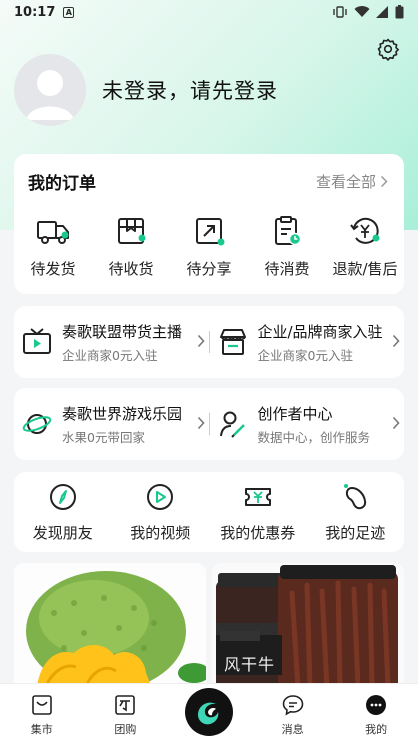 The width and height of the screenshot is (418, 743). I want to click on battery-icon, so click(399, 12).